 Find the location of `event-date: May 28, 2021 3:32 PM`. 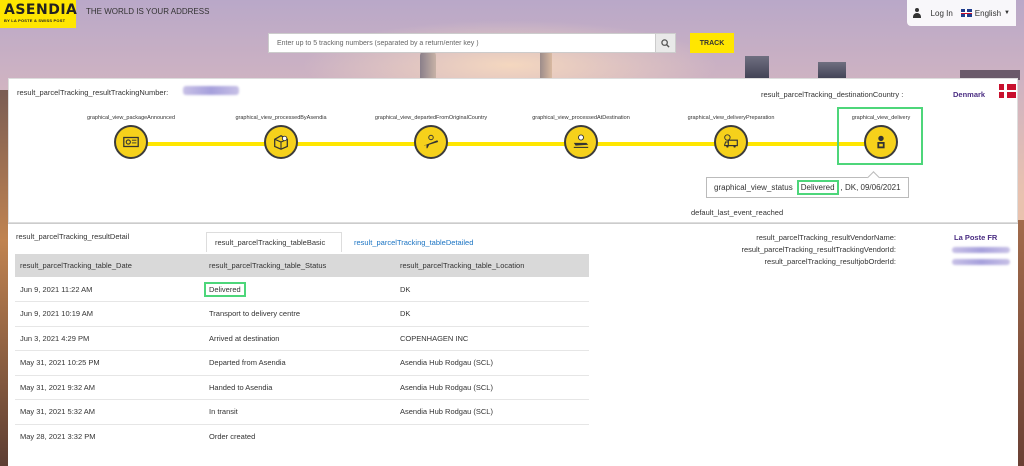

event-date: May 28, 2021 3:32 PM is located at coordinates (58, 436).